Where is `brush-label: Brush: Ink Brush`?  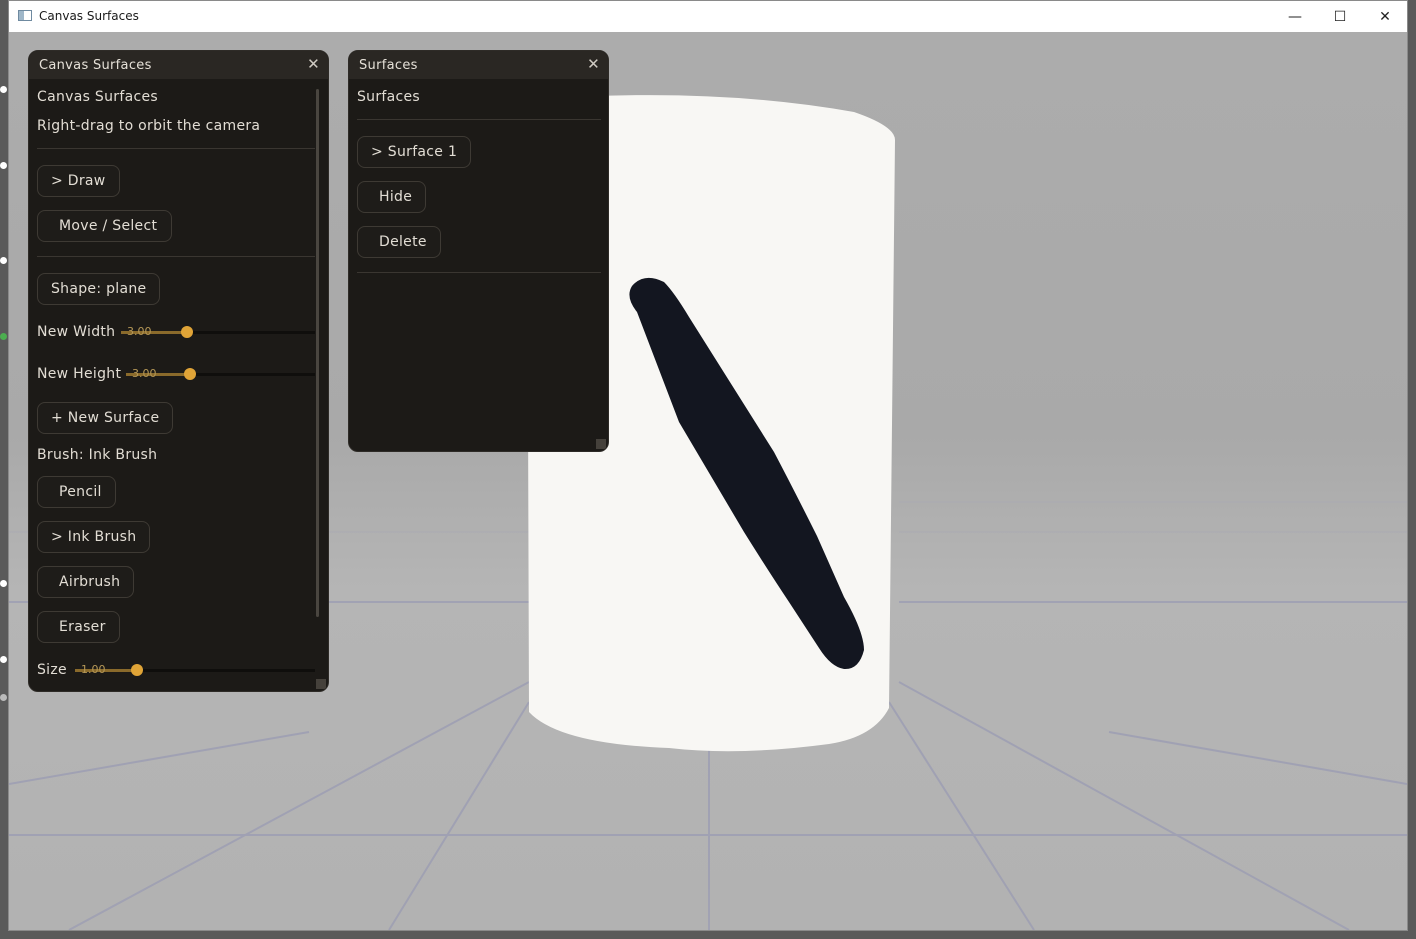
brush-label: Brush: Ink Brush is located at coordinates (97, 455).